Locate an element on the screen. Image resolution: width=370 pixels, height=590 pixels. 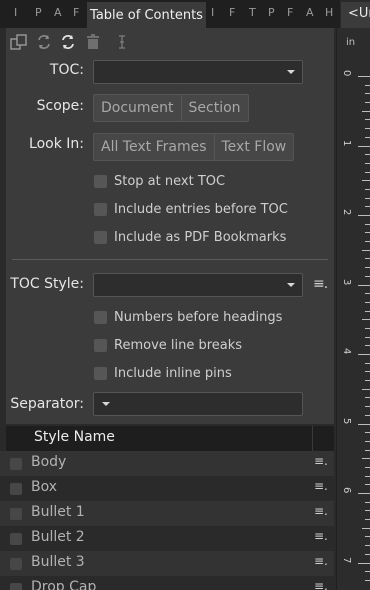
checkbox-label: Include entries before TOC is located at coordinates (201, 209).